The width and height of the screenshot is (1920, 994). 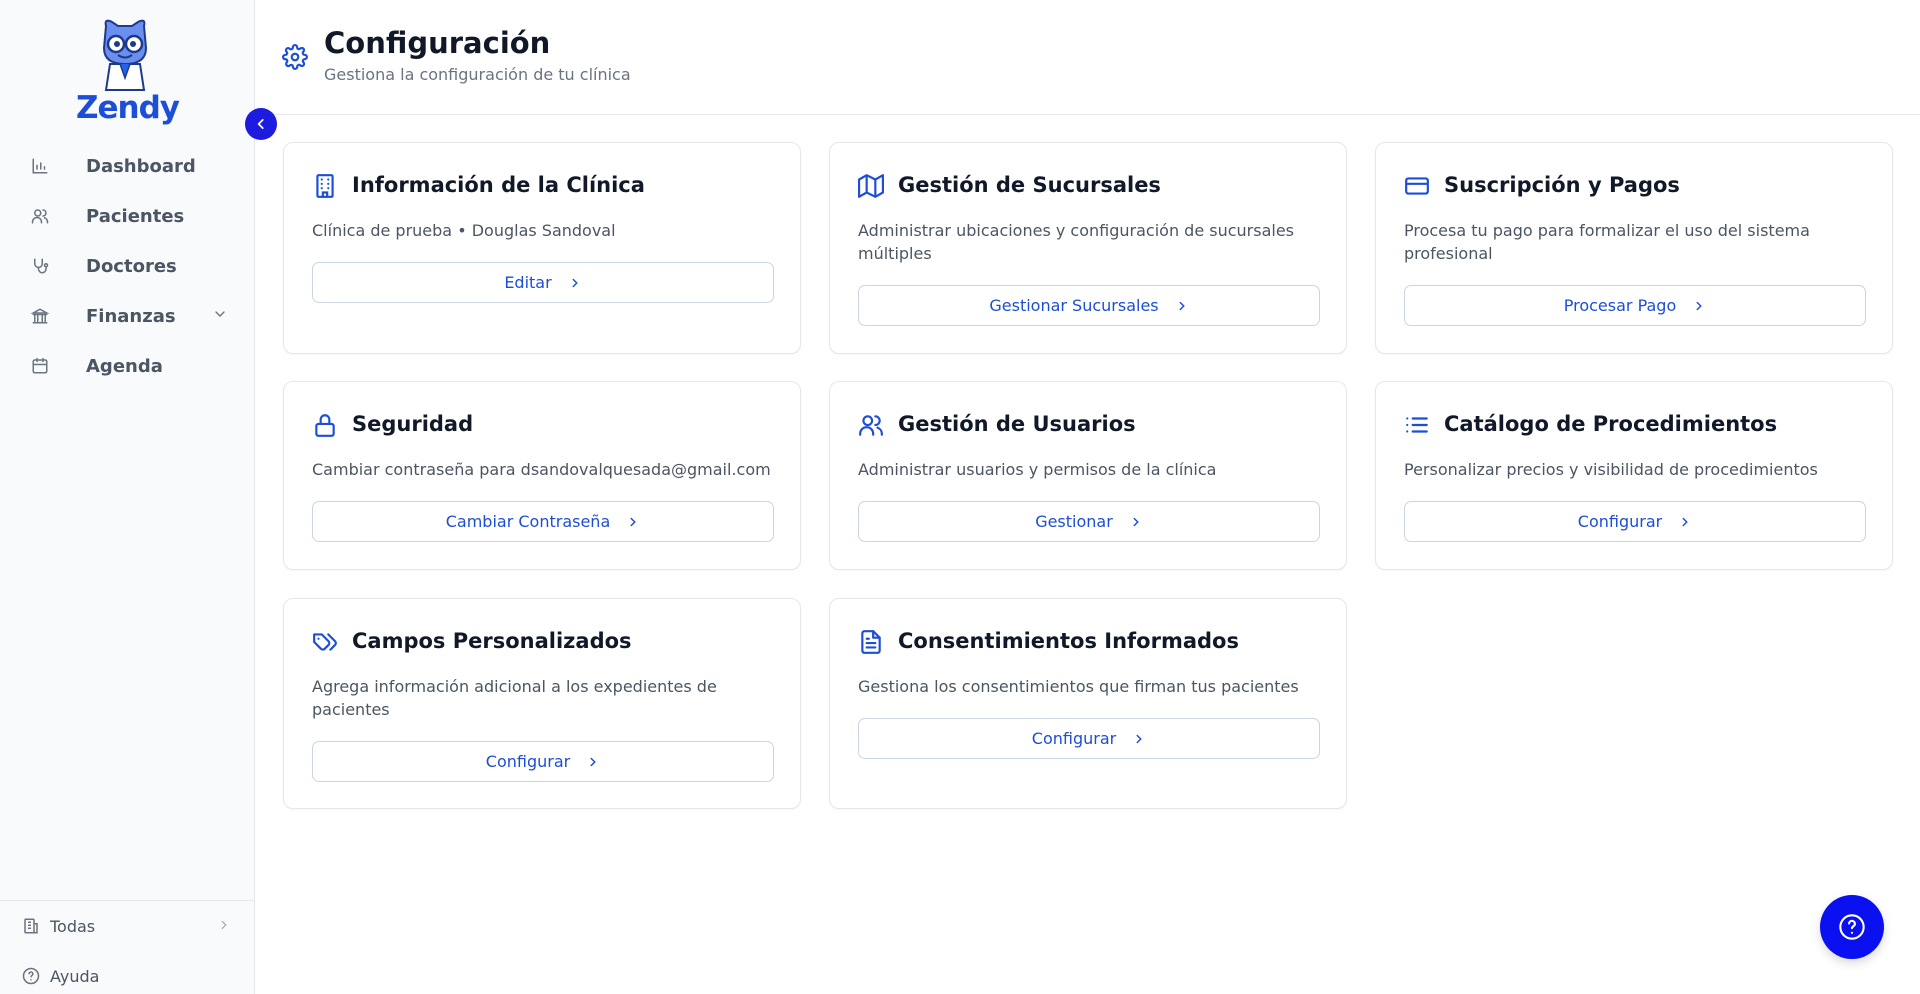 I want to click on button-label: Editar, so click(x=528, y=282).